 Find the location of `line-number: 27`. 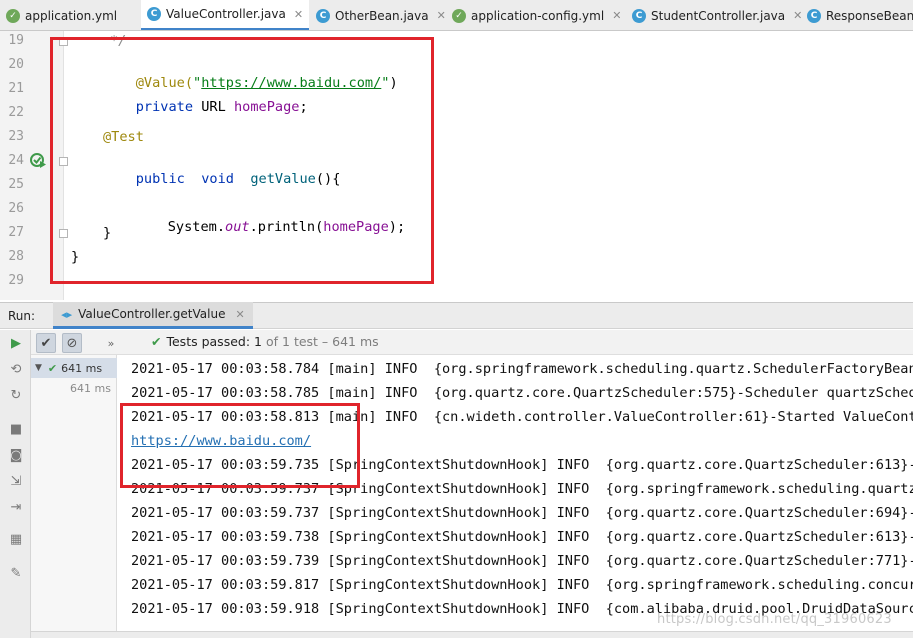

line-number: 27 is located at coordinates (16, 232).